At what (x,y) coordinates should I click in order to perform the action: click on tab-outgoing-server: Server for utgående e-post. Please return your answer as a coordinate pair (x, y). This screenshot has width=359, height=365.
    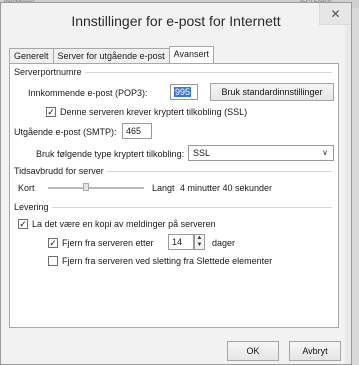
    Looking at the image, I should click on (111, 55).